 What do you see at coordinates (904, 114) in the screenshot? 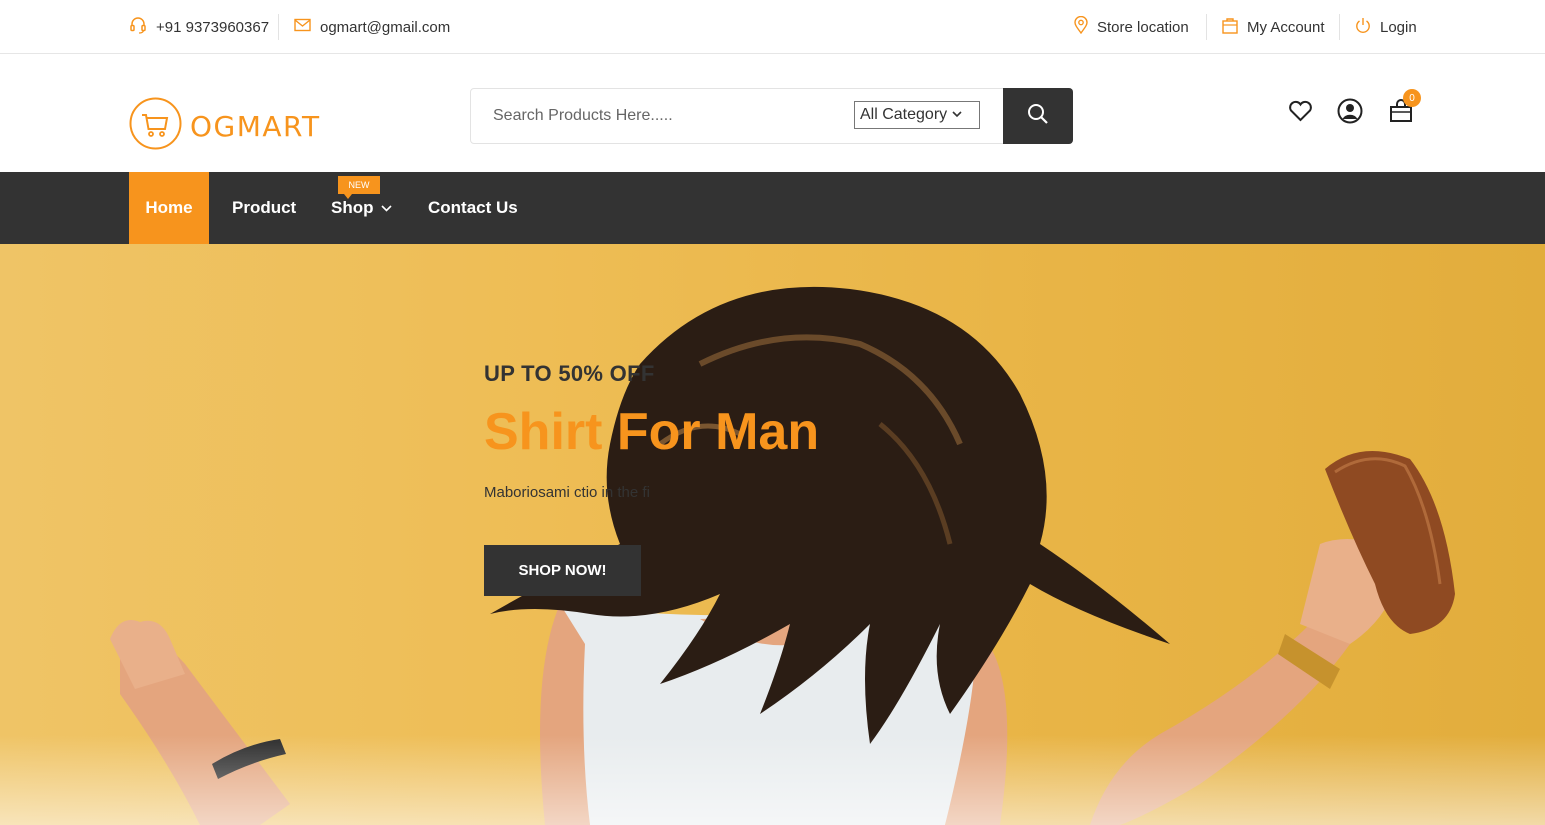
I see `category-select-value: All Category` at bounding box center [904, 114].